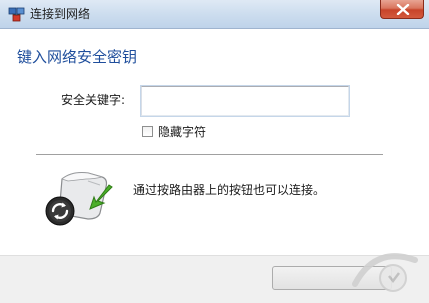 The image size is (429, 303). I want to click on security-key-input, so click(245, 101).